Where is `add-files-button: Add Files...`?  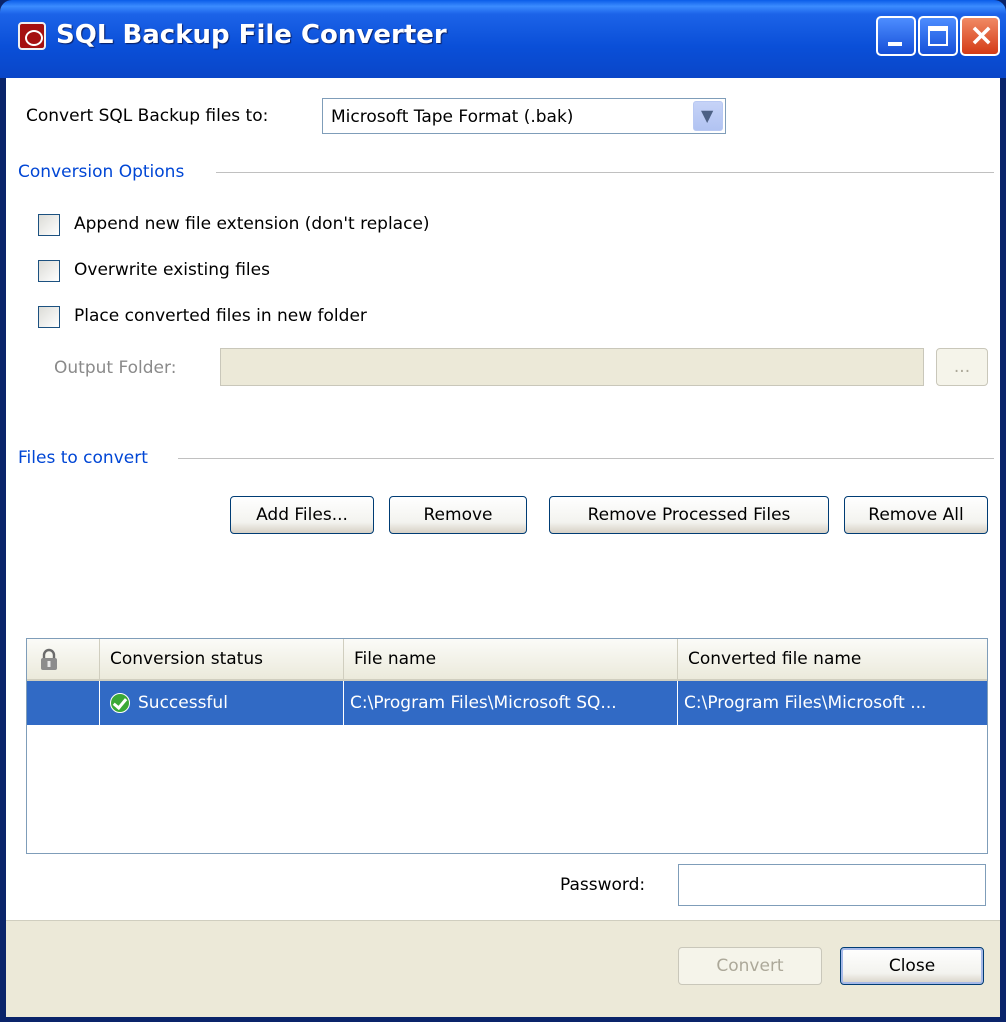
add-files-button: Add Files... is located at coordinates (302, 515).